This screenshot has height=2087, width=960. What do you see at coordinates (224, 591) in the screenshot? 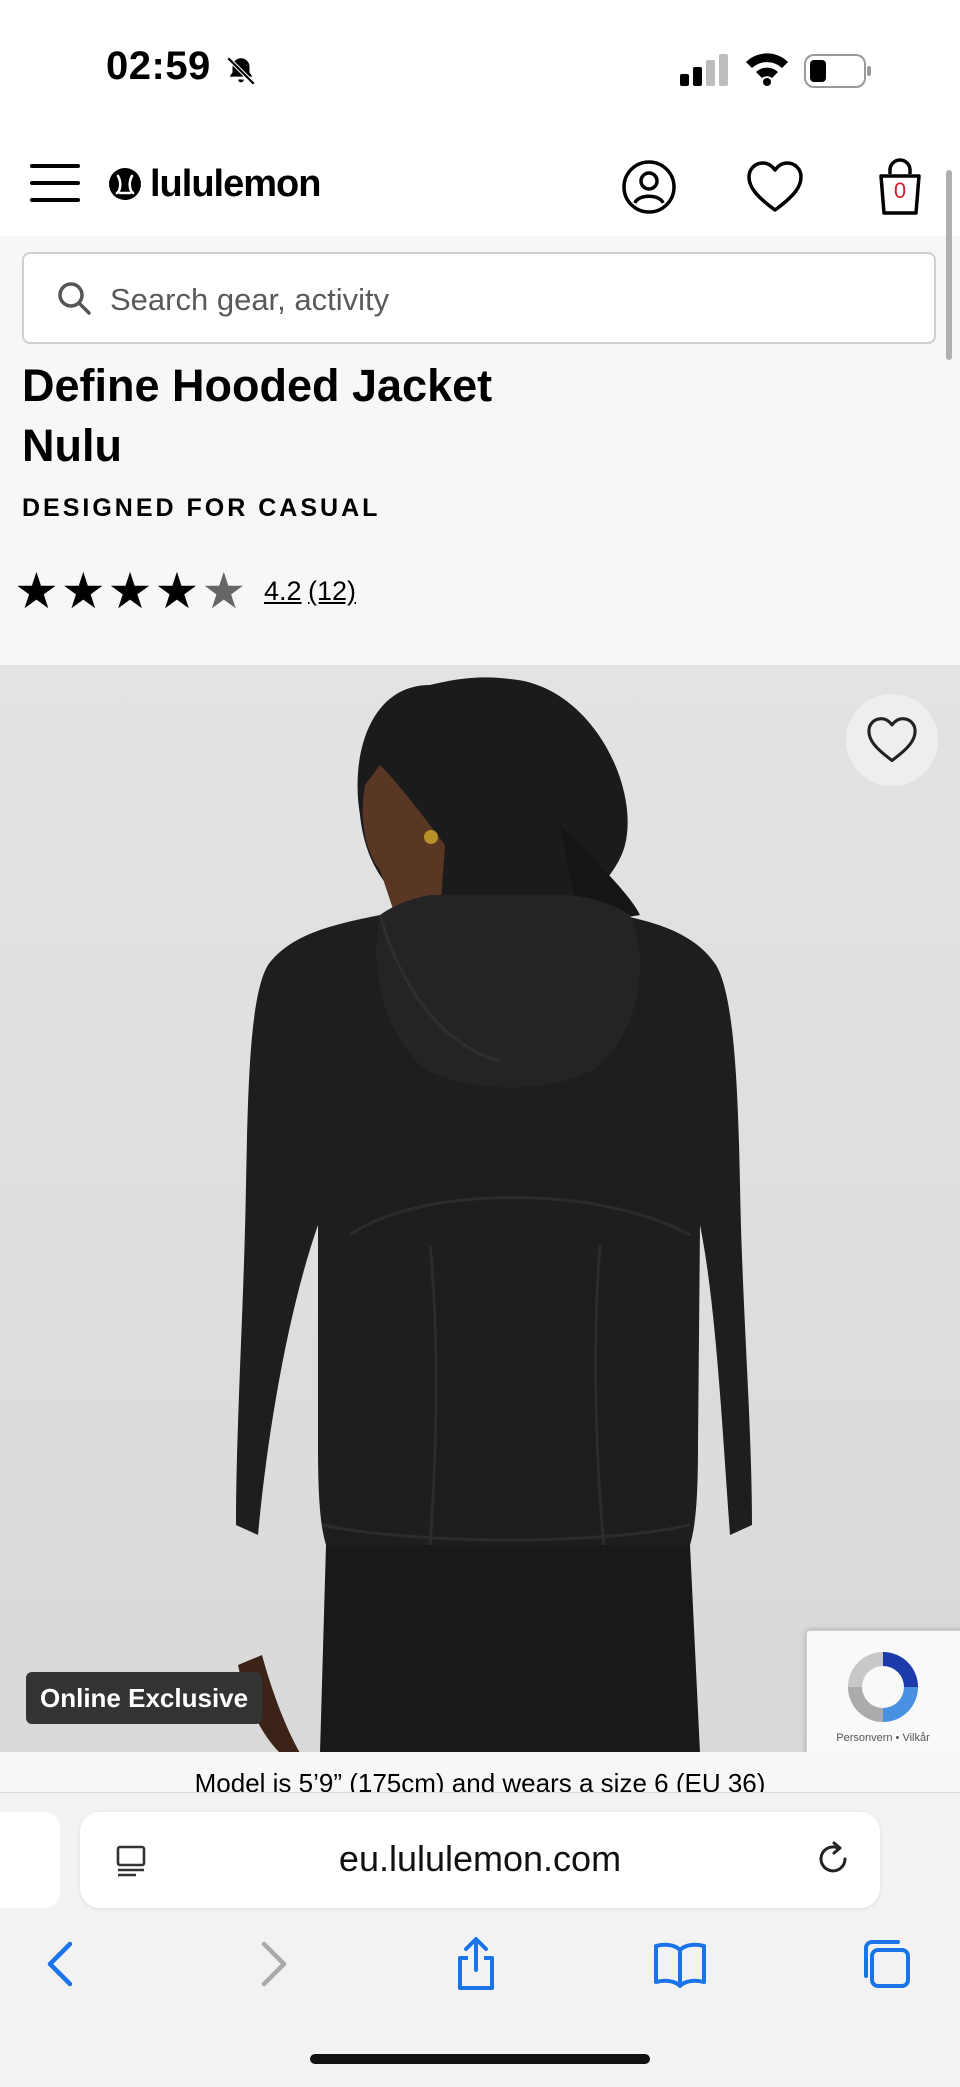
I see `star-partial-icon: ★` at bounding box center [224, 591].